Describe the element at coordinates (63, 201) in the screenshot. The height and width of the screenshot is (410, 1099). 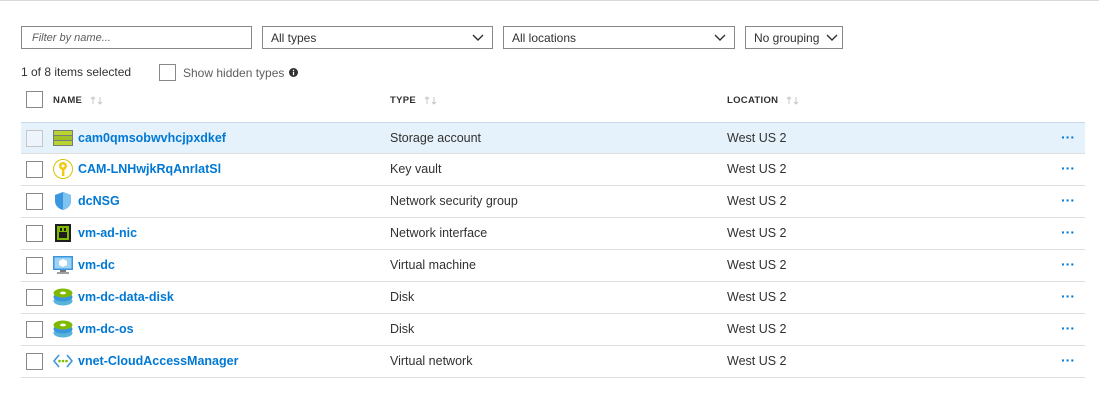
I see `network-security-group-icon` at that location.